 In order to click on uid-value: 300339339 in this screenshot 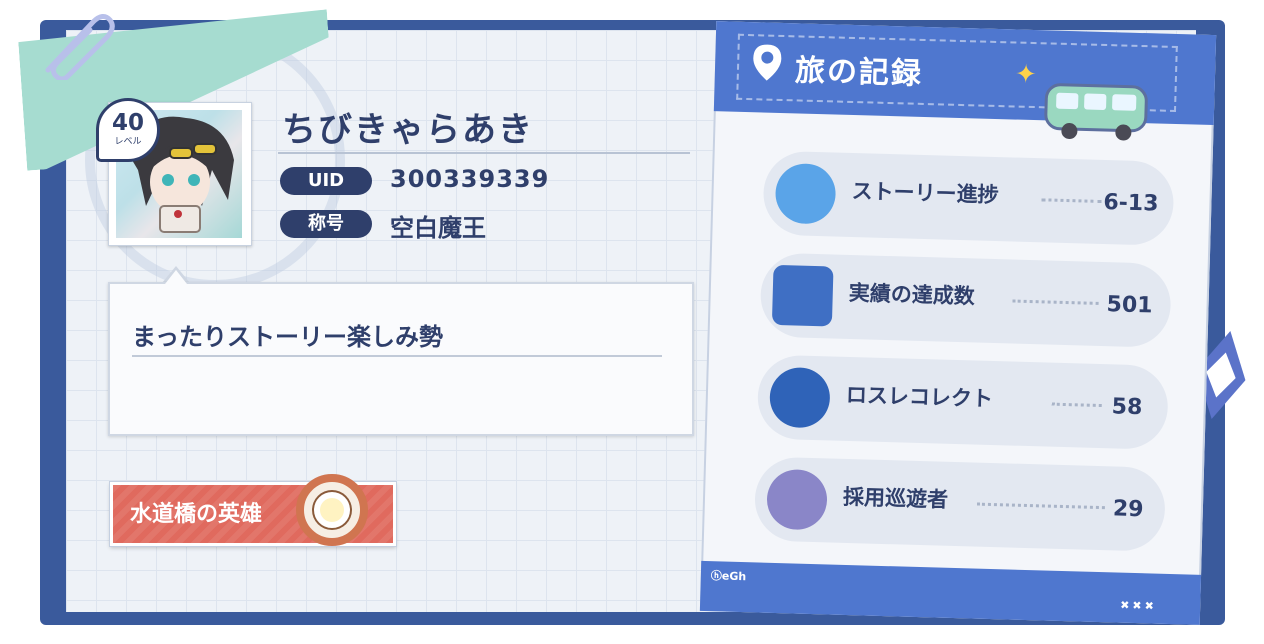, I will do `click(469, 179)`.